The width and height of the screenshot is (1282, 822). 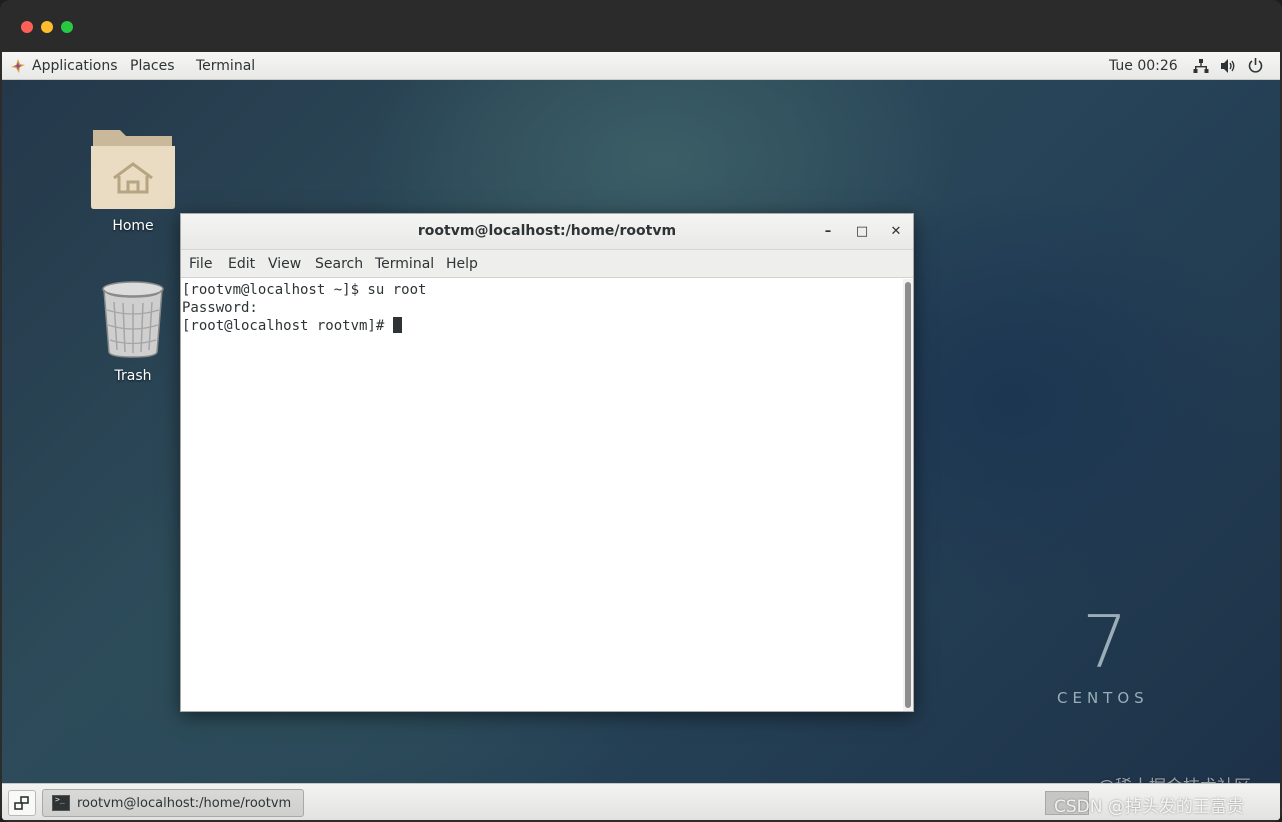 I want to click on terminal-window-title: rootvm@localhost:/home/rootvm, so click(x=547, y=231).